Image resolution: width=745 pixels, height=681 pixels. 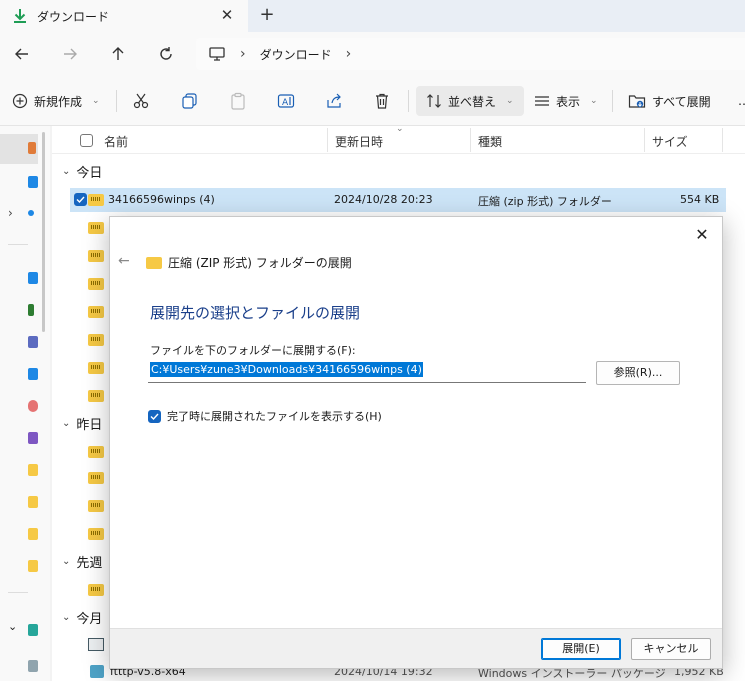 I want to click on select-all-checkbox, so click(x=86, y=140).